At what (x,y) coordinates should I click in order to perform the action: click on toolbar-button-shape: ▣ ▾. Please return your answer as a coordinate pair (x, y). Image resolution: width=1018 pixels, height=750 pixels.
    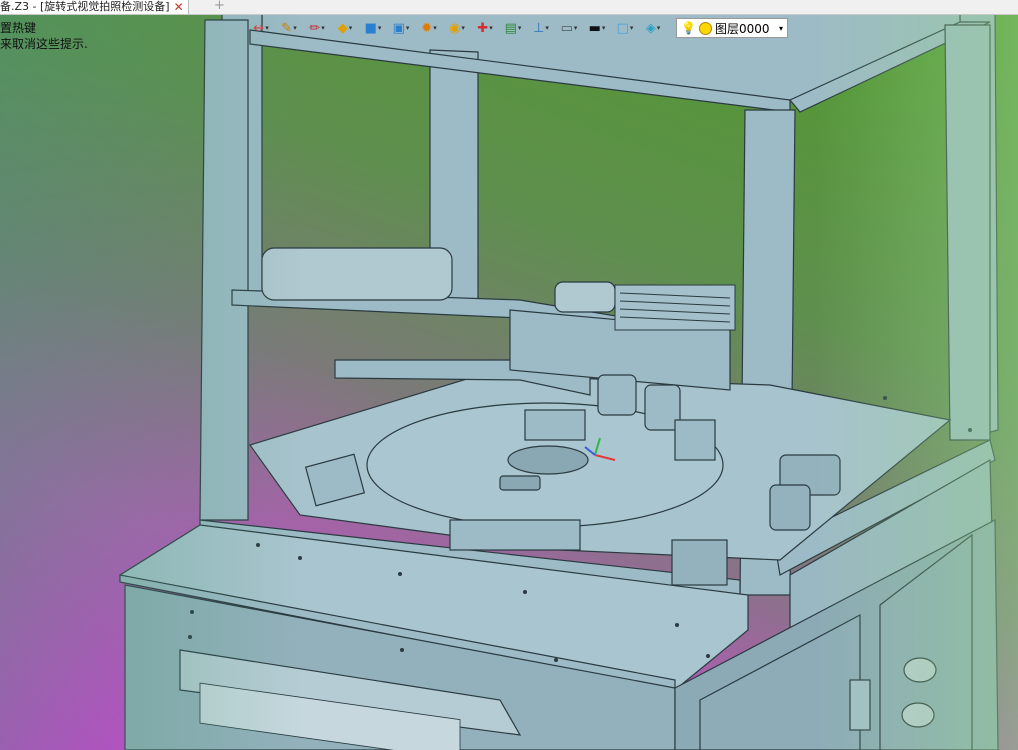
    Looking at the image, I should click on (401, 28).